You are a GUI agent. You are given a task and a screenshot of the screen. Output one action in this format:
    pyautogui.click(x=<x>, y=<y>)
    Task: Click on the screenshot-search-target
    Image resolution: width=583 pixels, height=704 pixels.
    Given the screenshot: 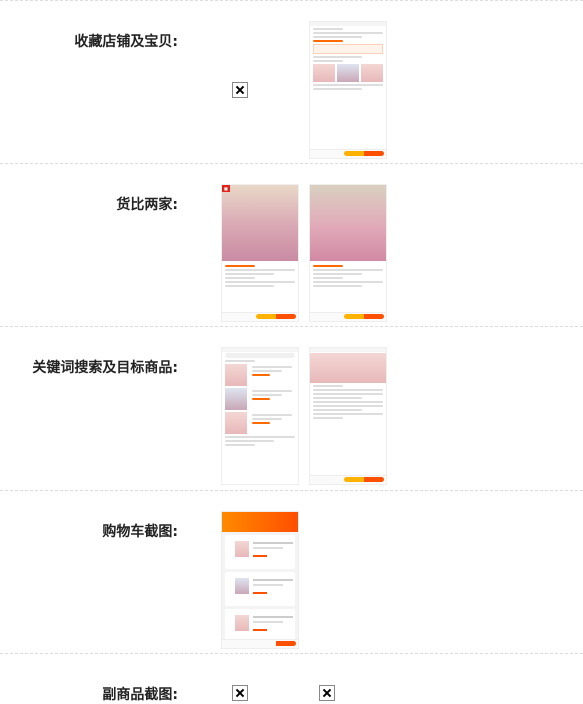 What is the action you would take?
    pyautogui.click(x=348, y=416)
    